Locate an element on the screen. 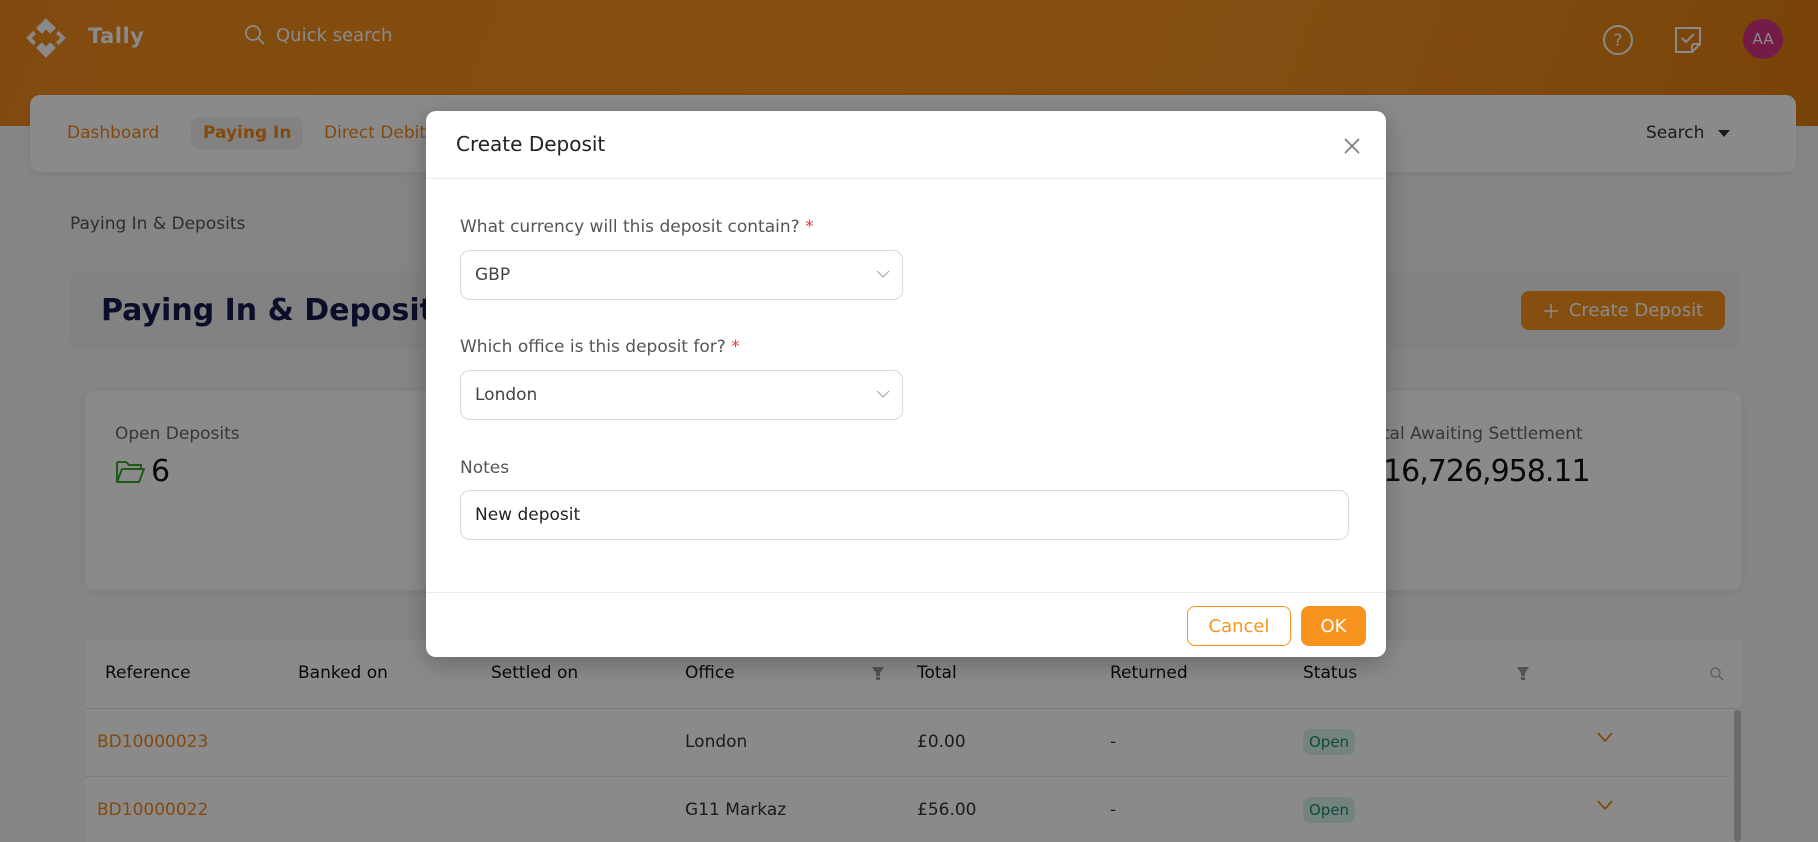 The width and height of the screenshot is (1818, 842). dialog-header: Create Deposit is located at coordinates (906, 145).